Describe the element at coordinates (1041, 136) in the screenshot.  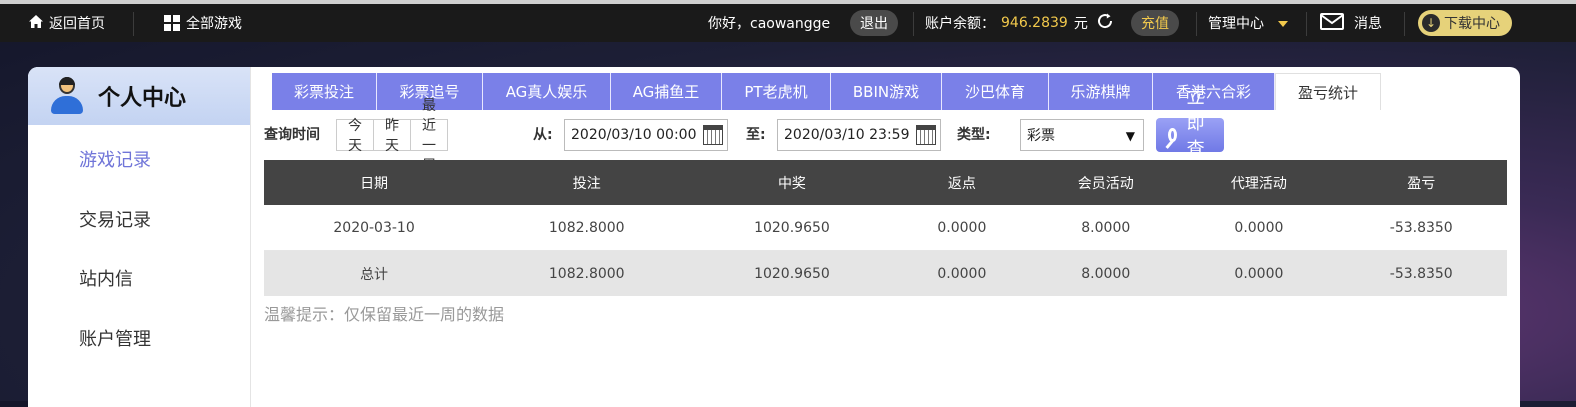
I see `type-select-value: 彩票` at that location.